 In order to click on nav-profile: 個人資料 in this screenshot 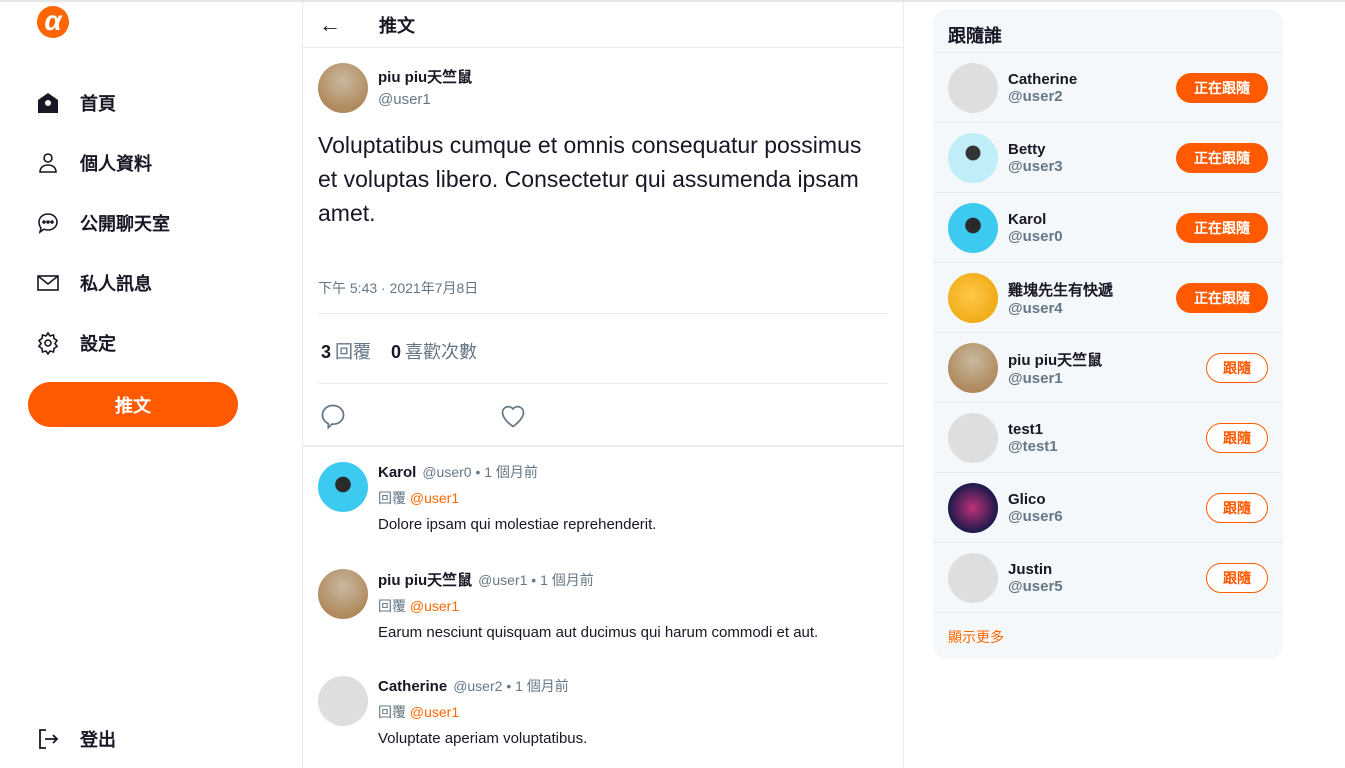, I will do `click(94, 163)`.